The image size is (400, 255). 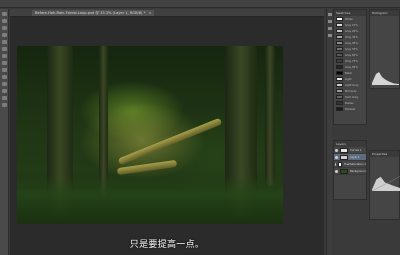 I want to click on histogram-panel-title: Histogram, so click(x=384, y=13).